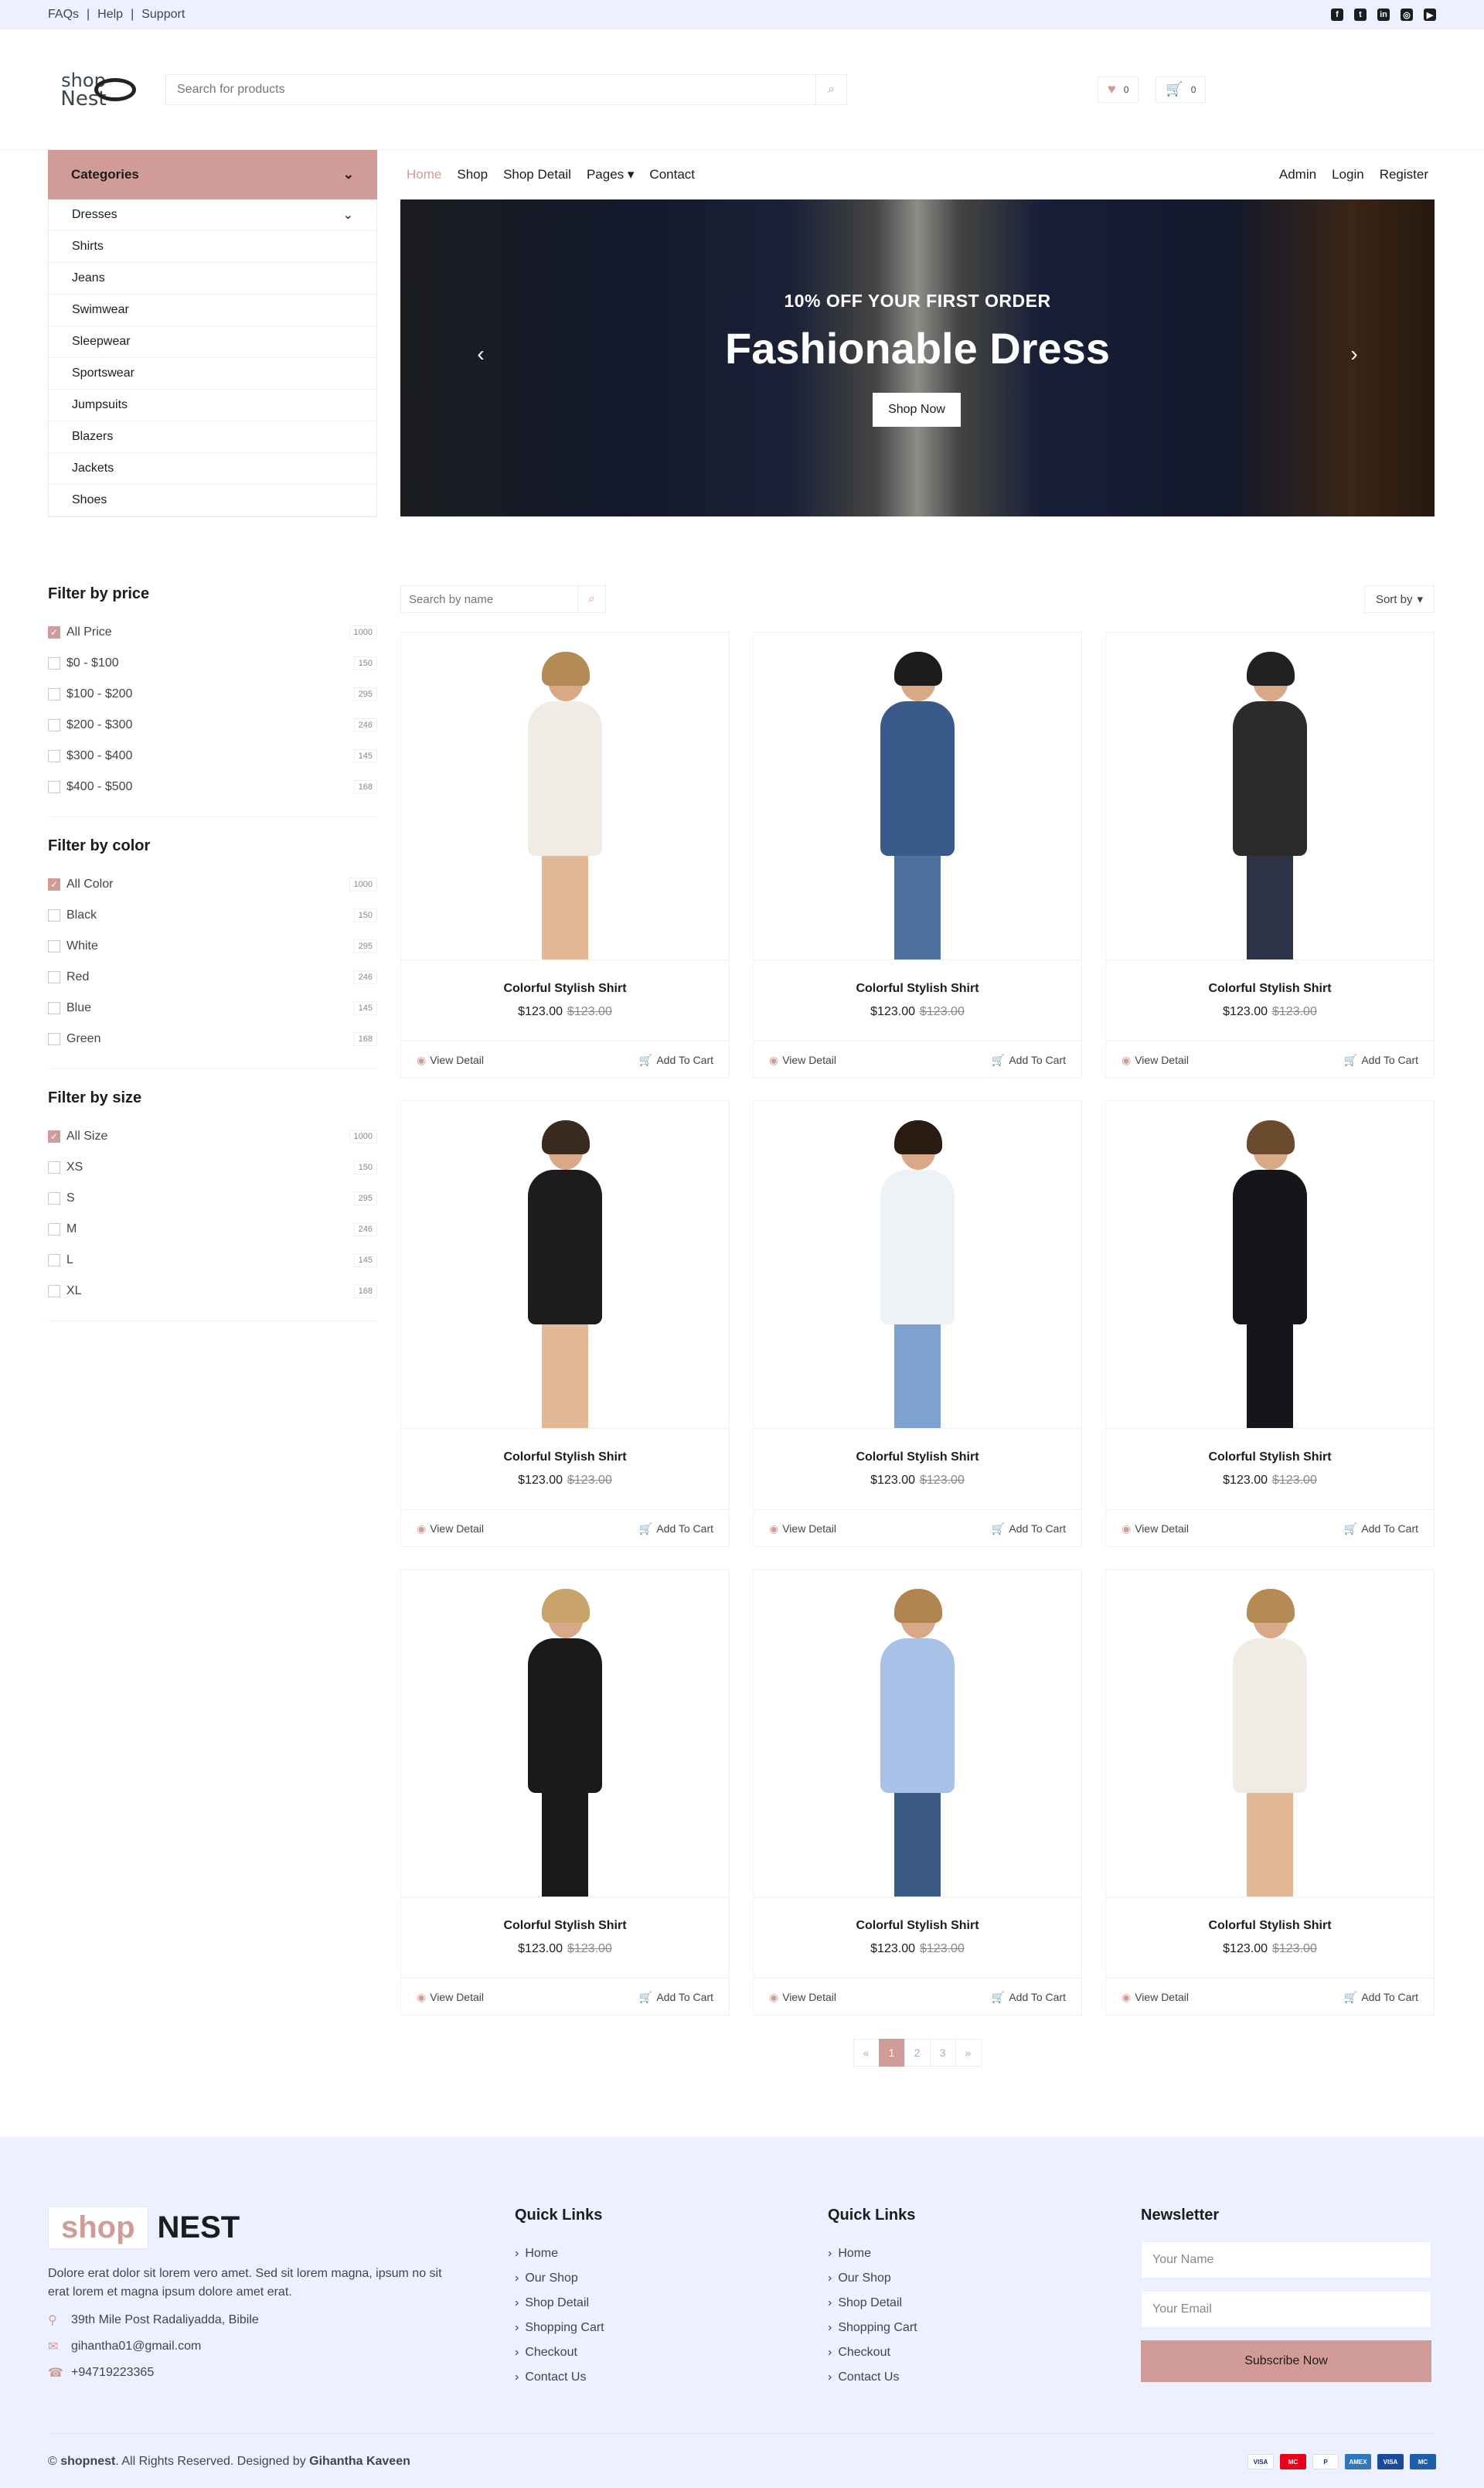  Describe the element at coordinates (212, 694) in the screenshot. I see `filter-option: $100 - $200 295` at that location.